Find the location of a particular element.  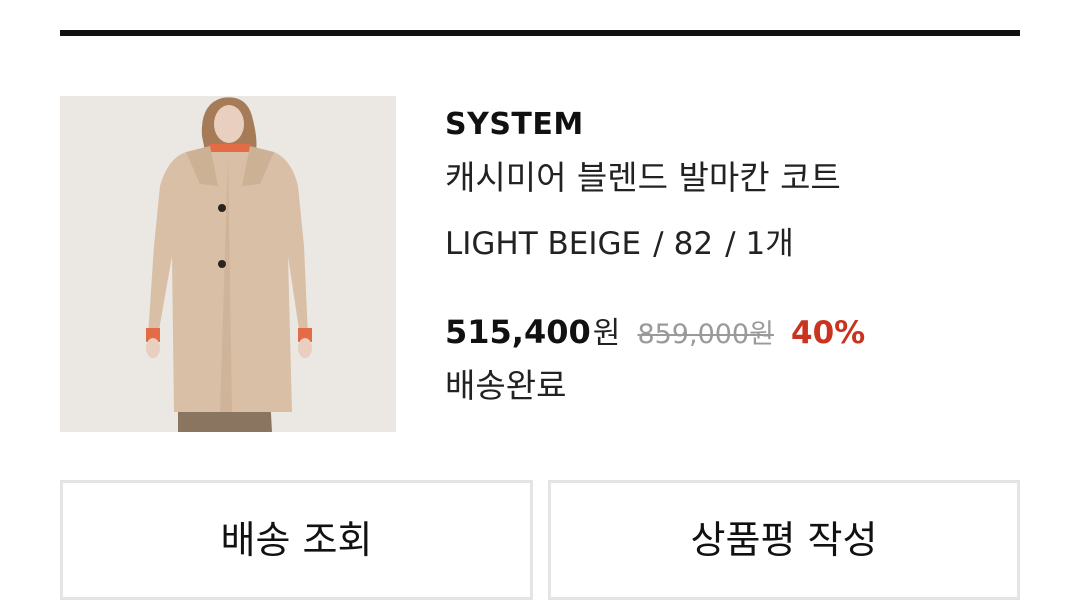

product-options: LIGHT BEIGE/82/1개 is located at coordinates (725, 244).